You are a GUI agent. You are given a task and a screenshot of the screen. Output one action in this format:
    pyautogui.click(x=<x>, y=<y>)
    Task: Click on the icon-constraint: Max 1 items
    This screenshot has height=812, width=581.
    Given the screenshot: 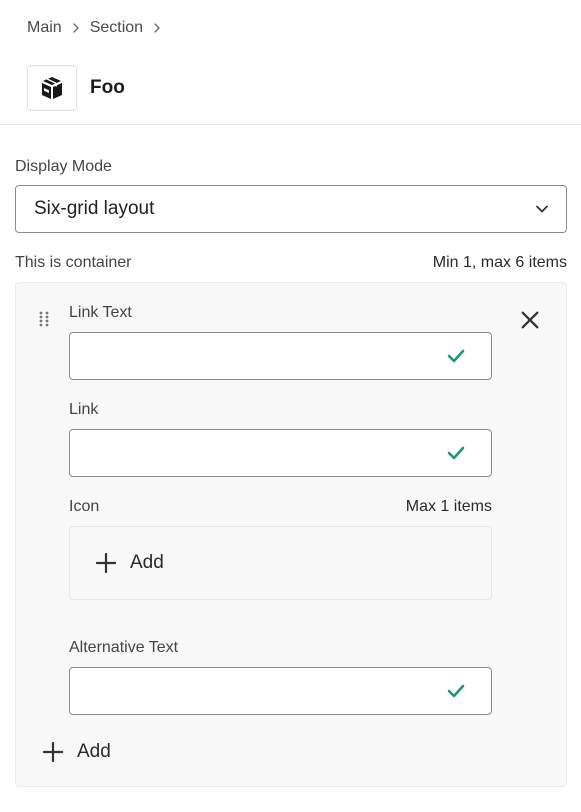 What is the action you would take?
    pyautogui.click(x=448, y=506)
    